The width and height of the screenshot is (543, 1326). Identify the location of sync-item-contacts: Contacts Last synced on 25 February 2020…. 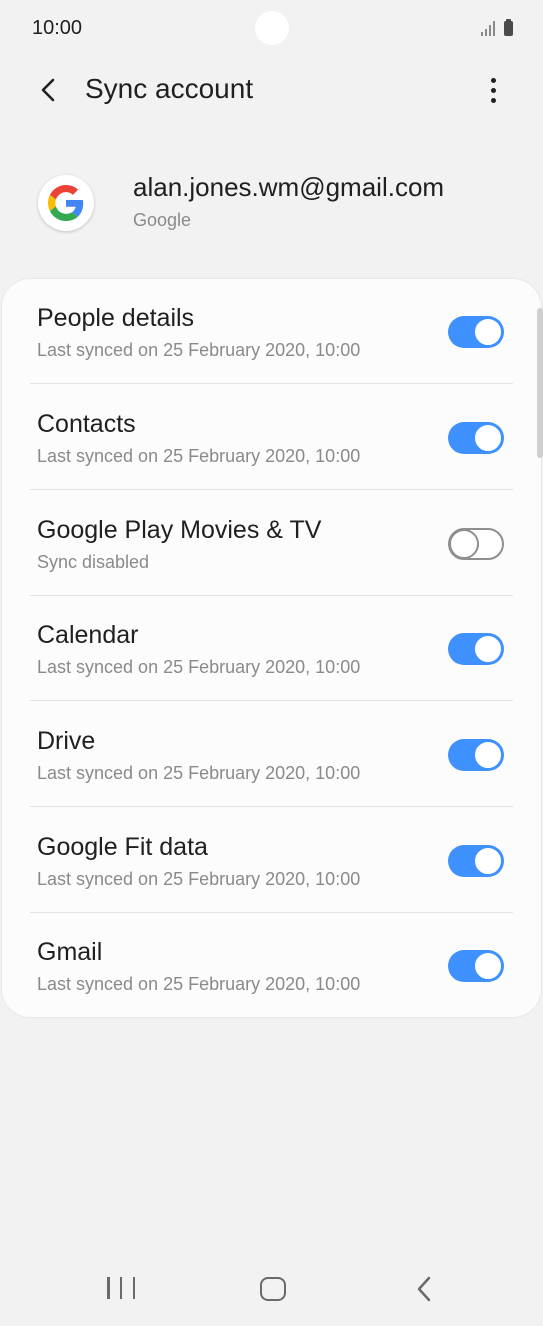
(271, 437).